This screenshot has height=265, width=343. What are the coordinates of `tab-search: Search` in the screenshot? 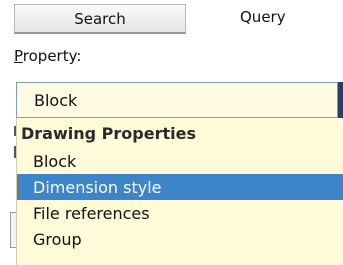 It's located at (100, 19).